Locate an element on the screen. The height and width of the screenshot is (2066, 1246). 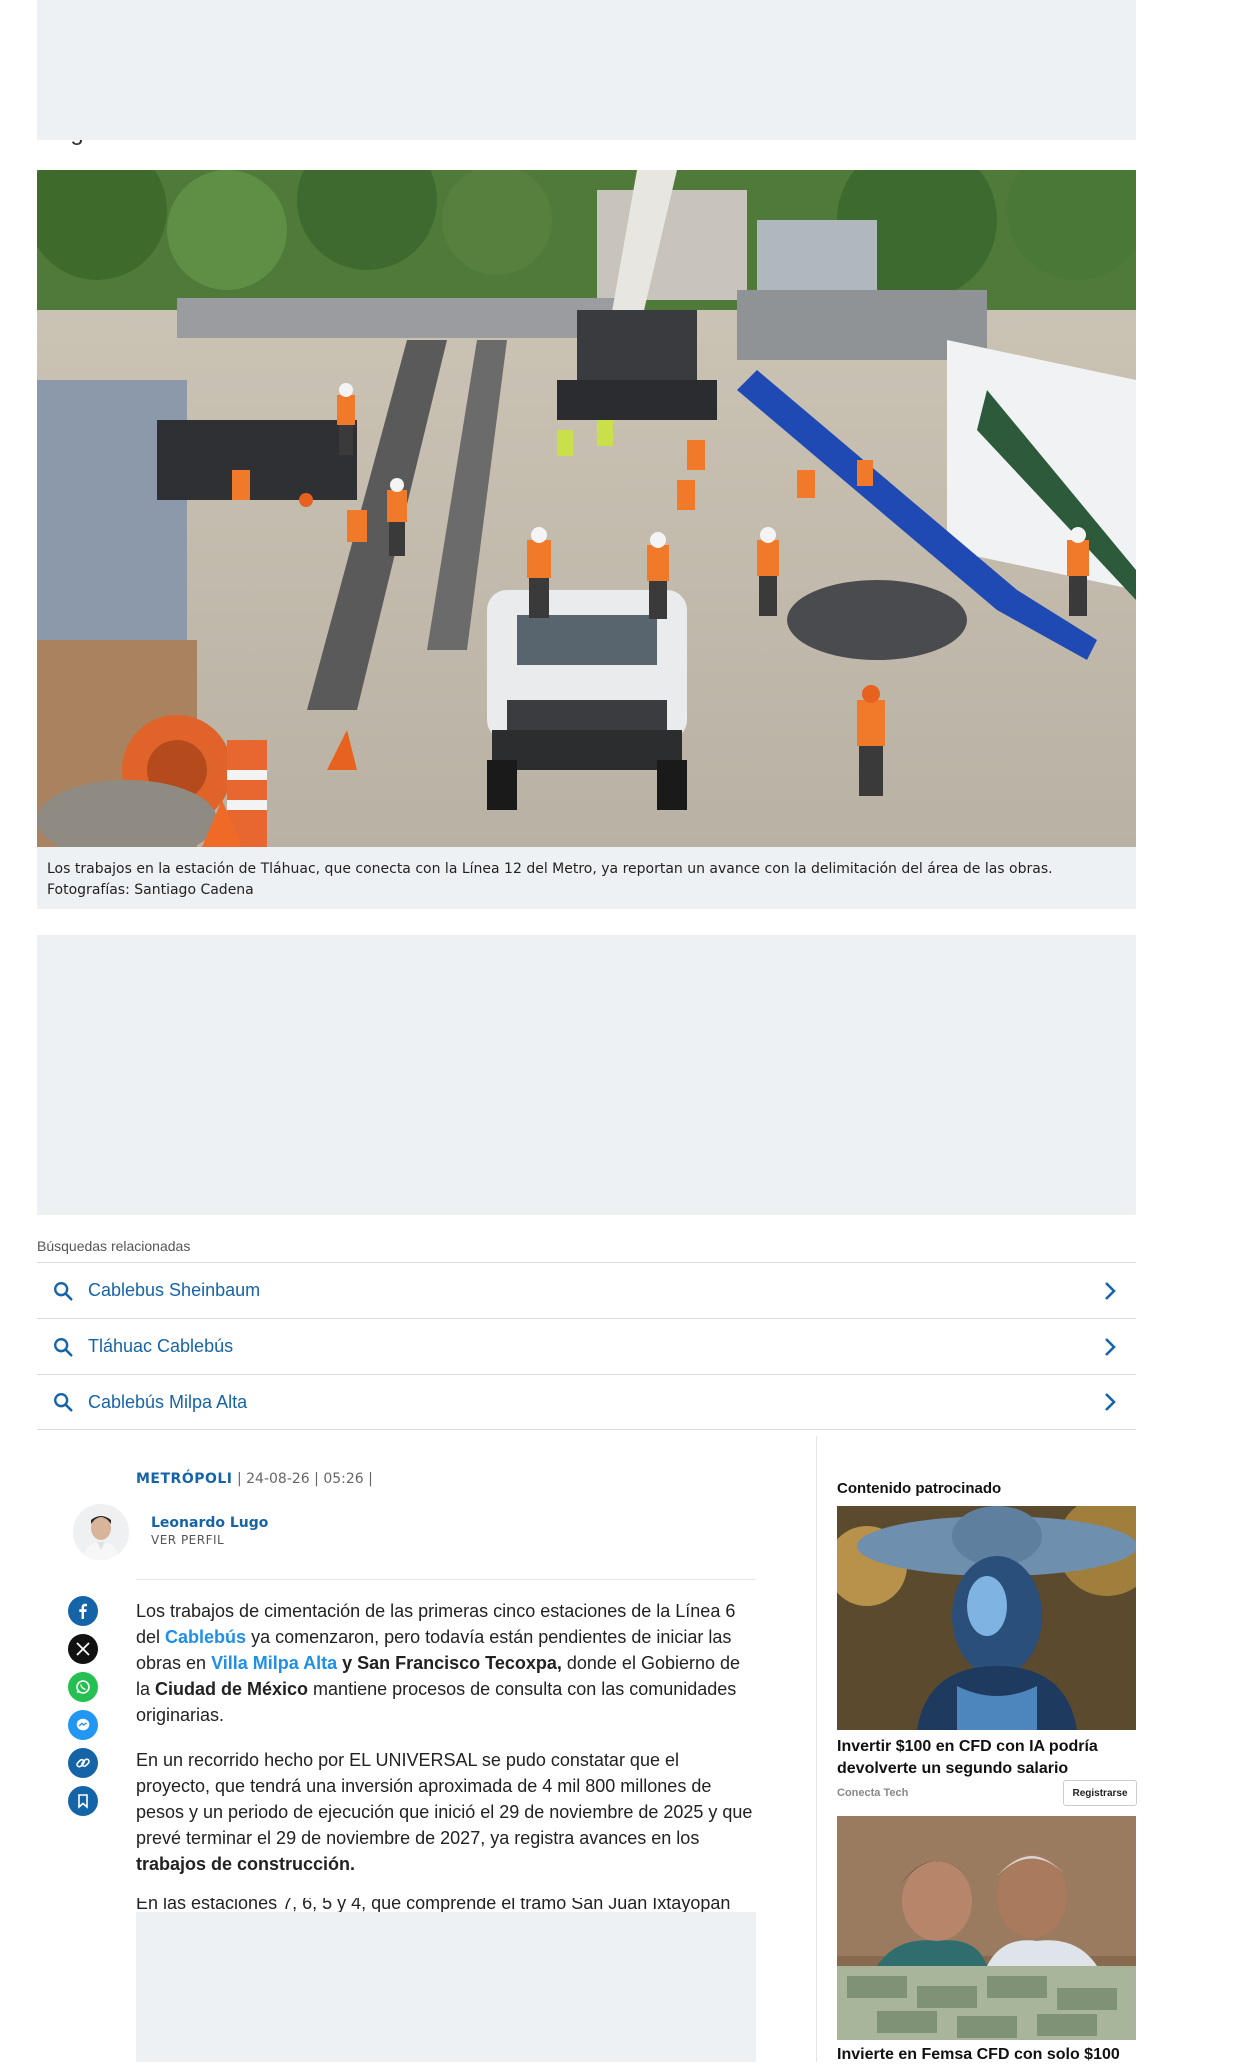
copy-link-button is located at coordinates (83, 1763).